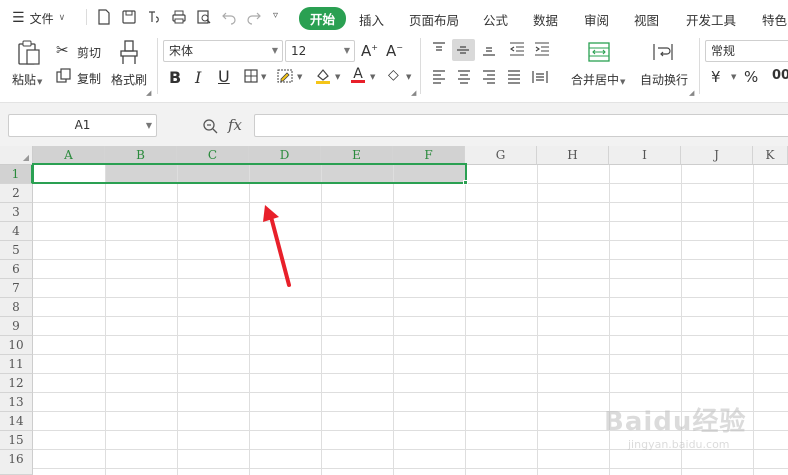 The image size is (788, 475). Describe the element at coordinates (29, 53) in the screenshot. I see `paste-icon` at that location.